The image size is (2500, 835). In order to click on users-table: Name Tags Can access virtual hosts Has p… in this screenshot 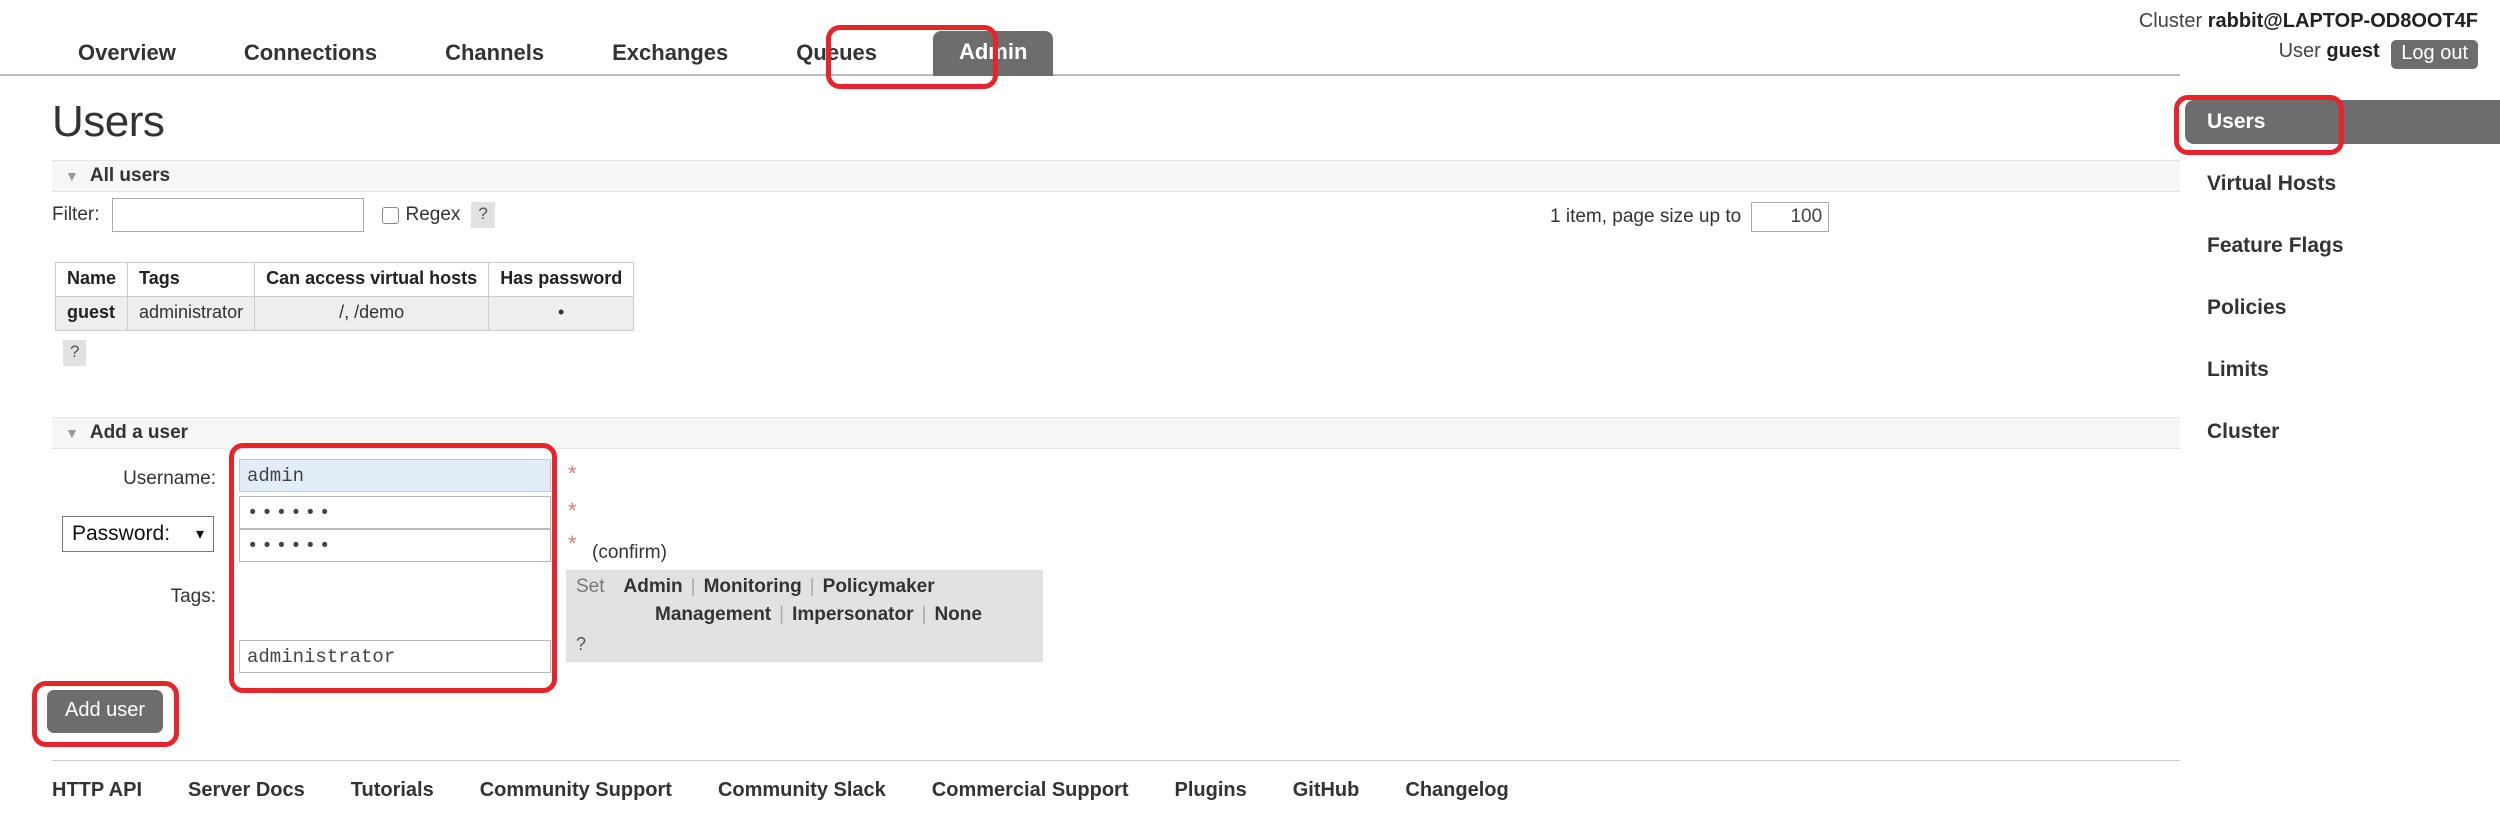, I will do `click(344, 296)`.